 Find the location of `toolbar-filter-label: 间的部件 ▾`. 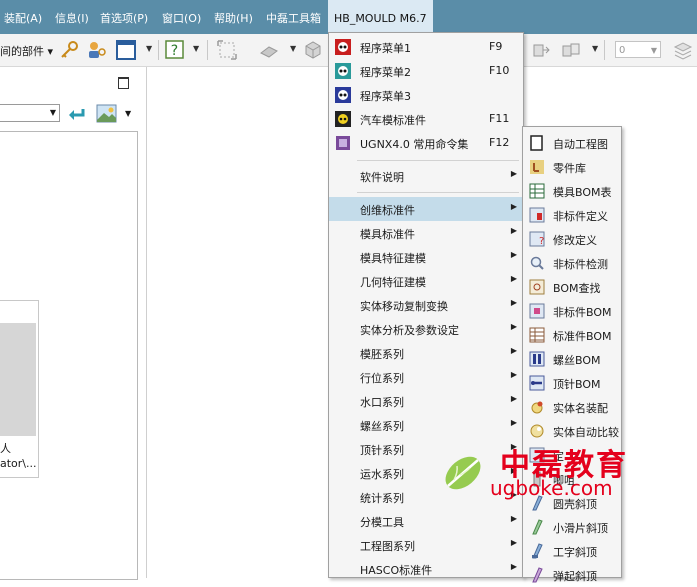

toolbar-filter-label: 间的部件 ▾ is located at coordinates (26, 51).